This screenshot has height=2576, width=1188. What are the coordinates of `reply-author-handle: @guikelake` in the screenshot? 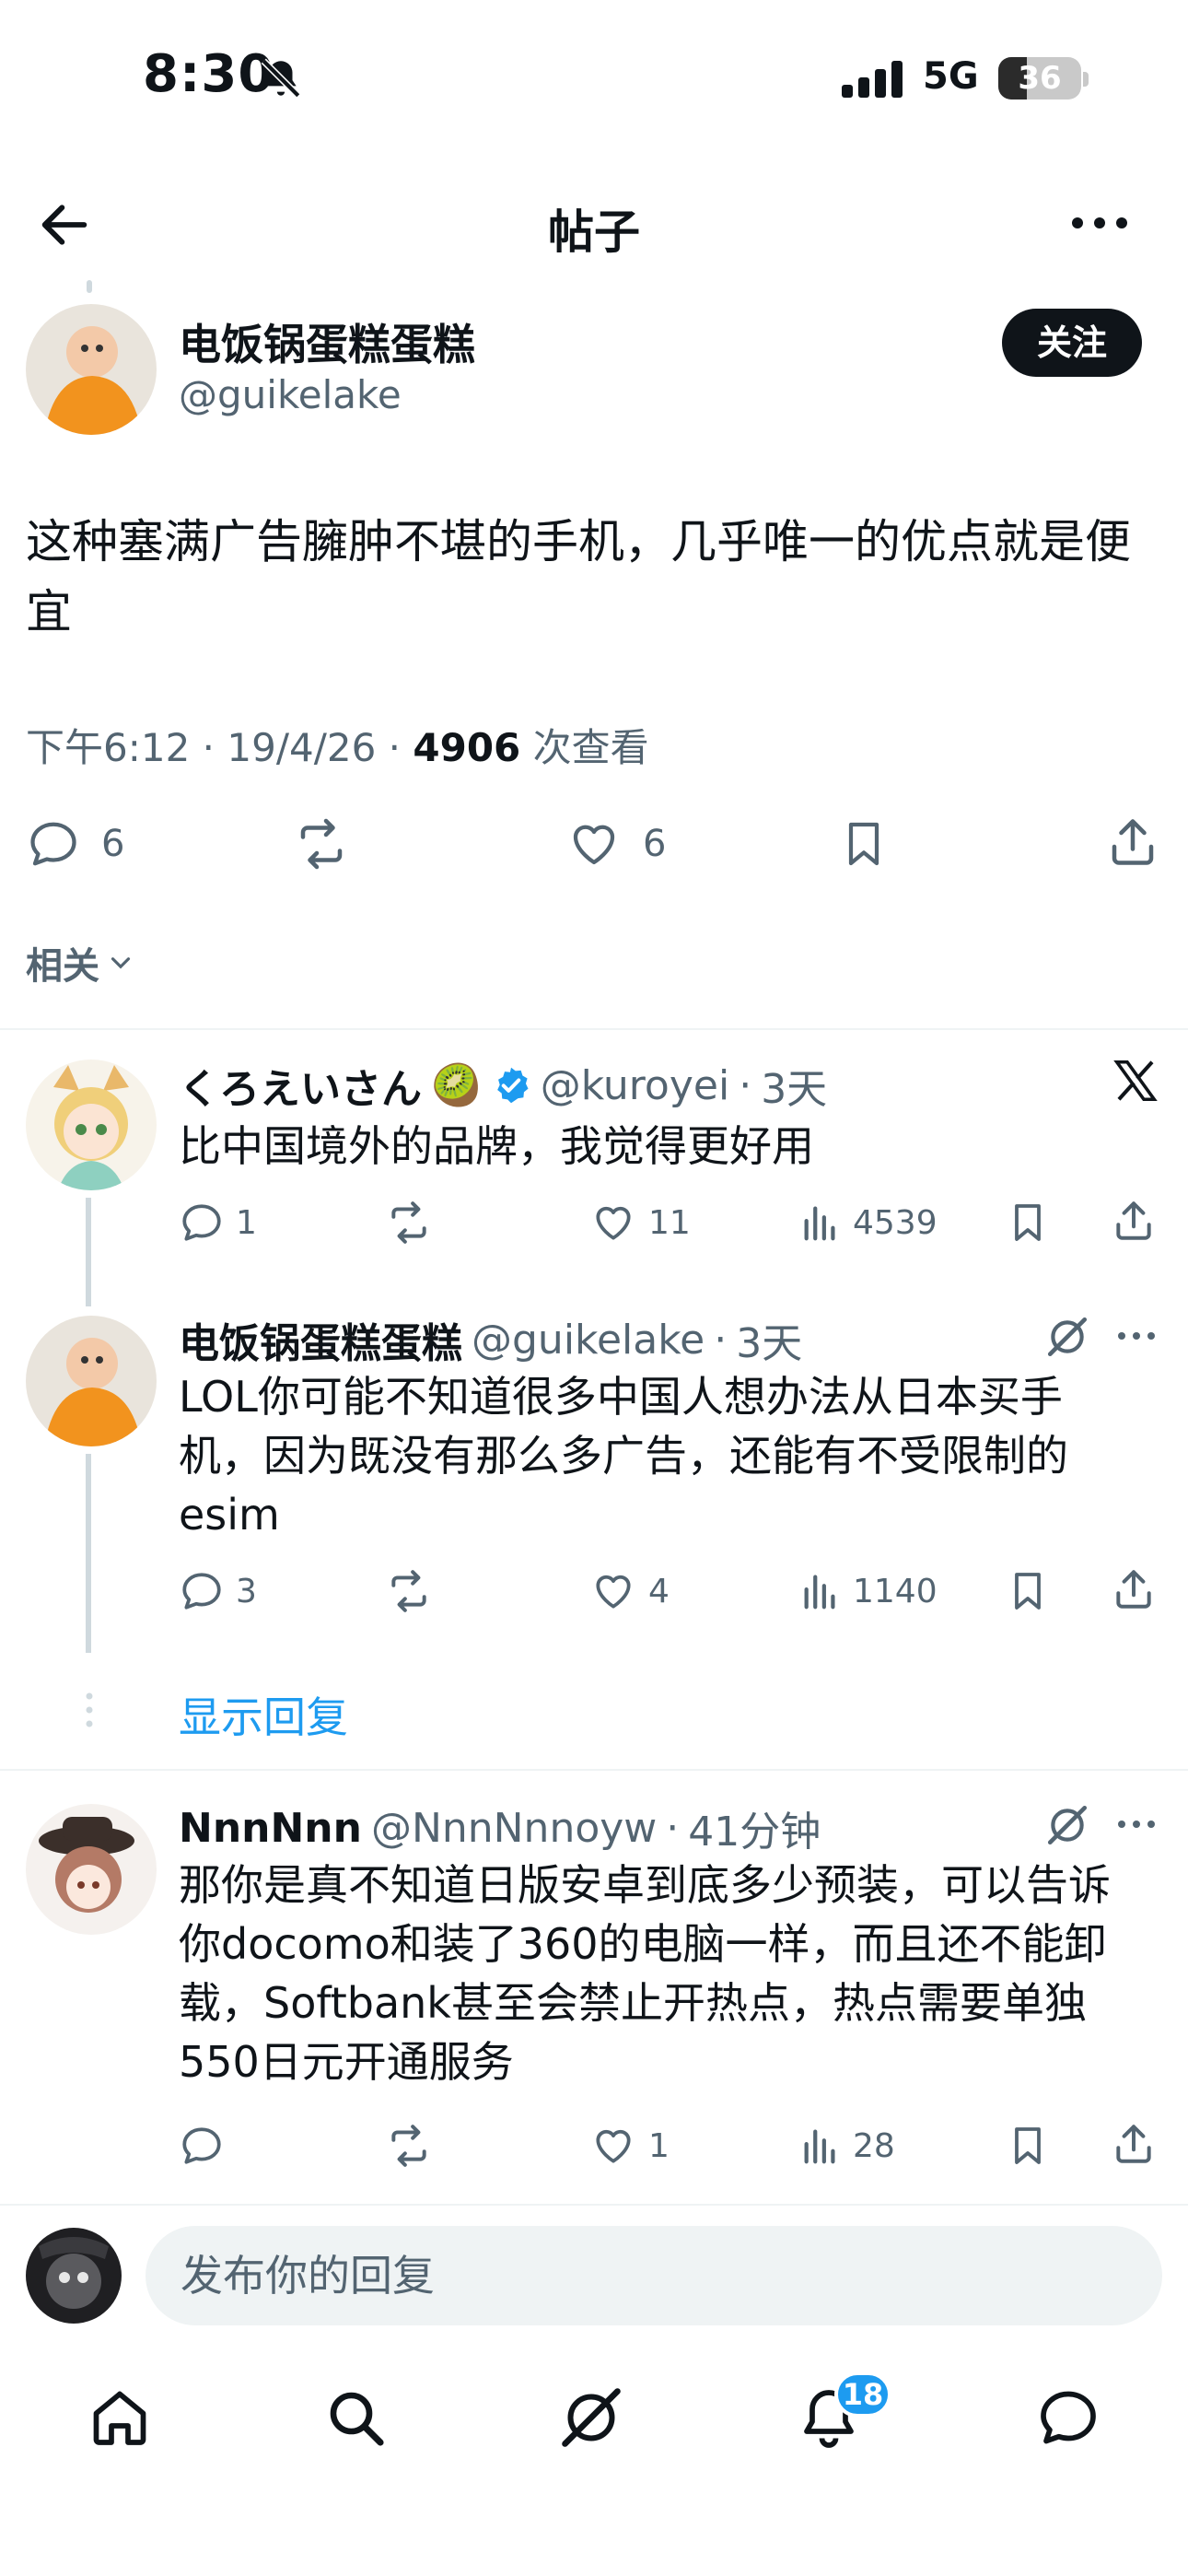 It's located at (588, 1340).